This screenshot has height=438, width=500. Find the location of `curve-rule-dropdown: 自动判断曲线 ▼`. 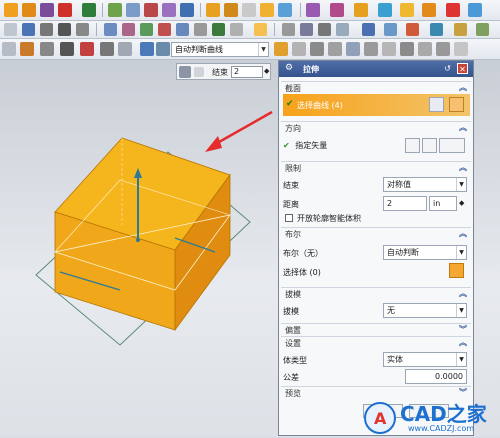

curve-rule-dropdown: 自动判断曲线 ▼ is located at coordinates (220, 49).